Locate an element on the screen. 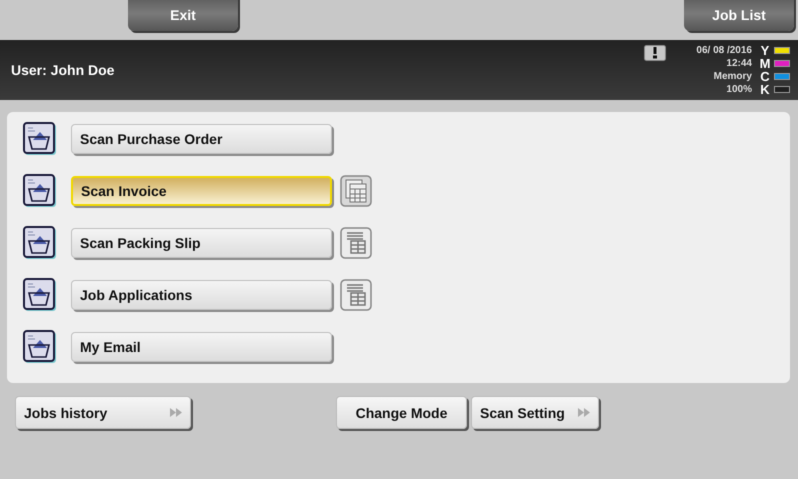  toner-label: K is located at coordinates (765, 89).